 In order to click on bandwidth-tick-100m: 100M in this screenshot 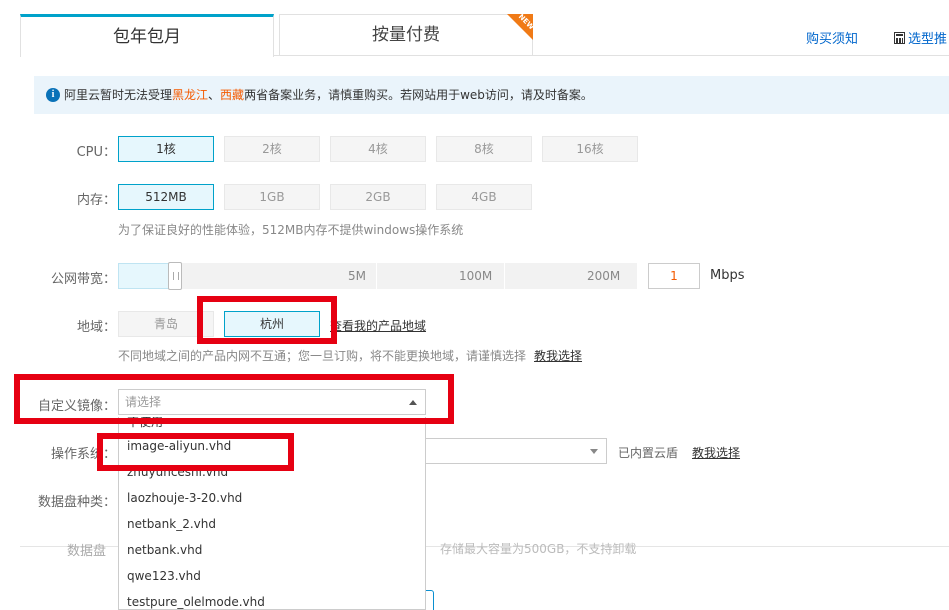, I will do `click(476, 276)`.